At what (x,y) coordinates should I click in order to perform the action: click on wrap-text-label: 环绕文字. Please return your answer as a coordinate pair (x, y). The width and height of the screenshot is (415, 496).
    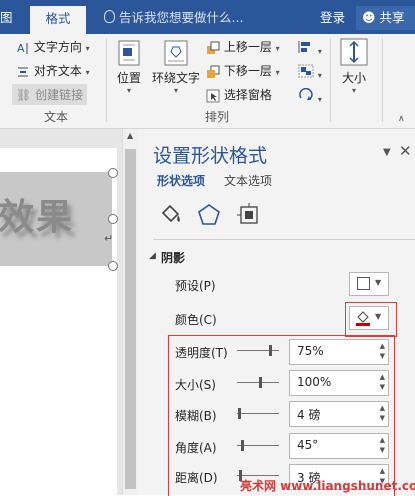
    Looking at the image, I should click on (175, 78).